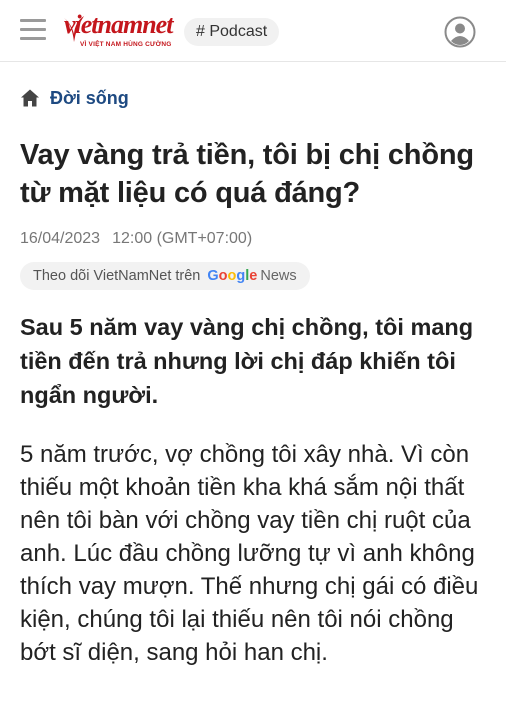 This screenshot has width=506, height=720. What do you see at coordinates (460, 32) in the screenshot?
I see `user-avatar-icon` at bounding box center [460, 32].